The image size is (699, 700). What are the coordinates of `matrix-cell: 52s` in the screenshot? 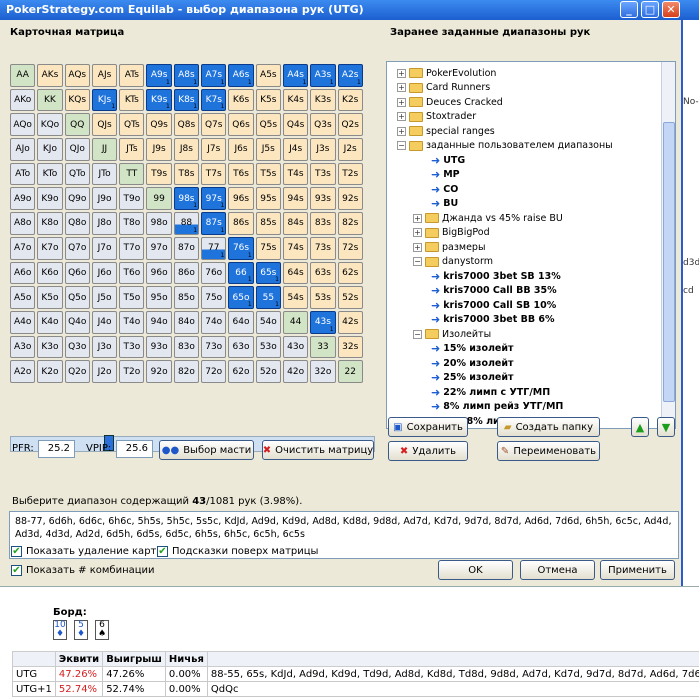 It's located at (350, 297).